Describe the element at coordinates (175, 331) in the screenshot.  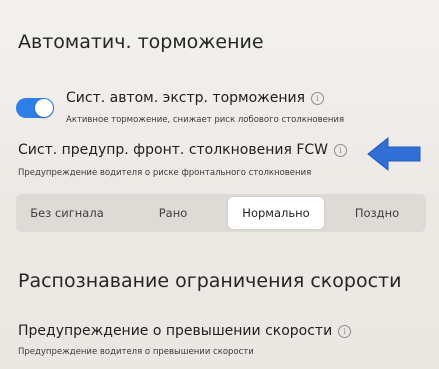
I see `overspeed-label-text: Предупреждение о превышении скорости` at that location.